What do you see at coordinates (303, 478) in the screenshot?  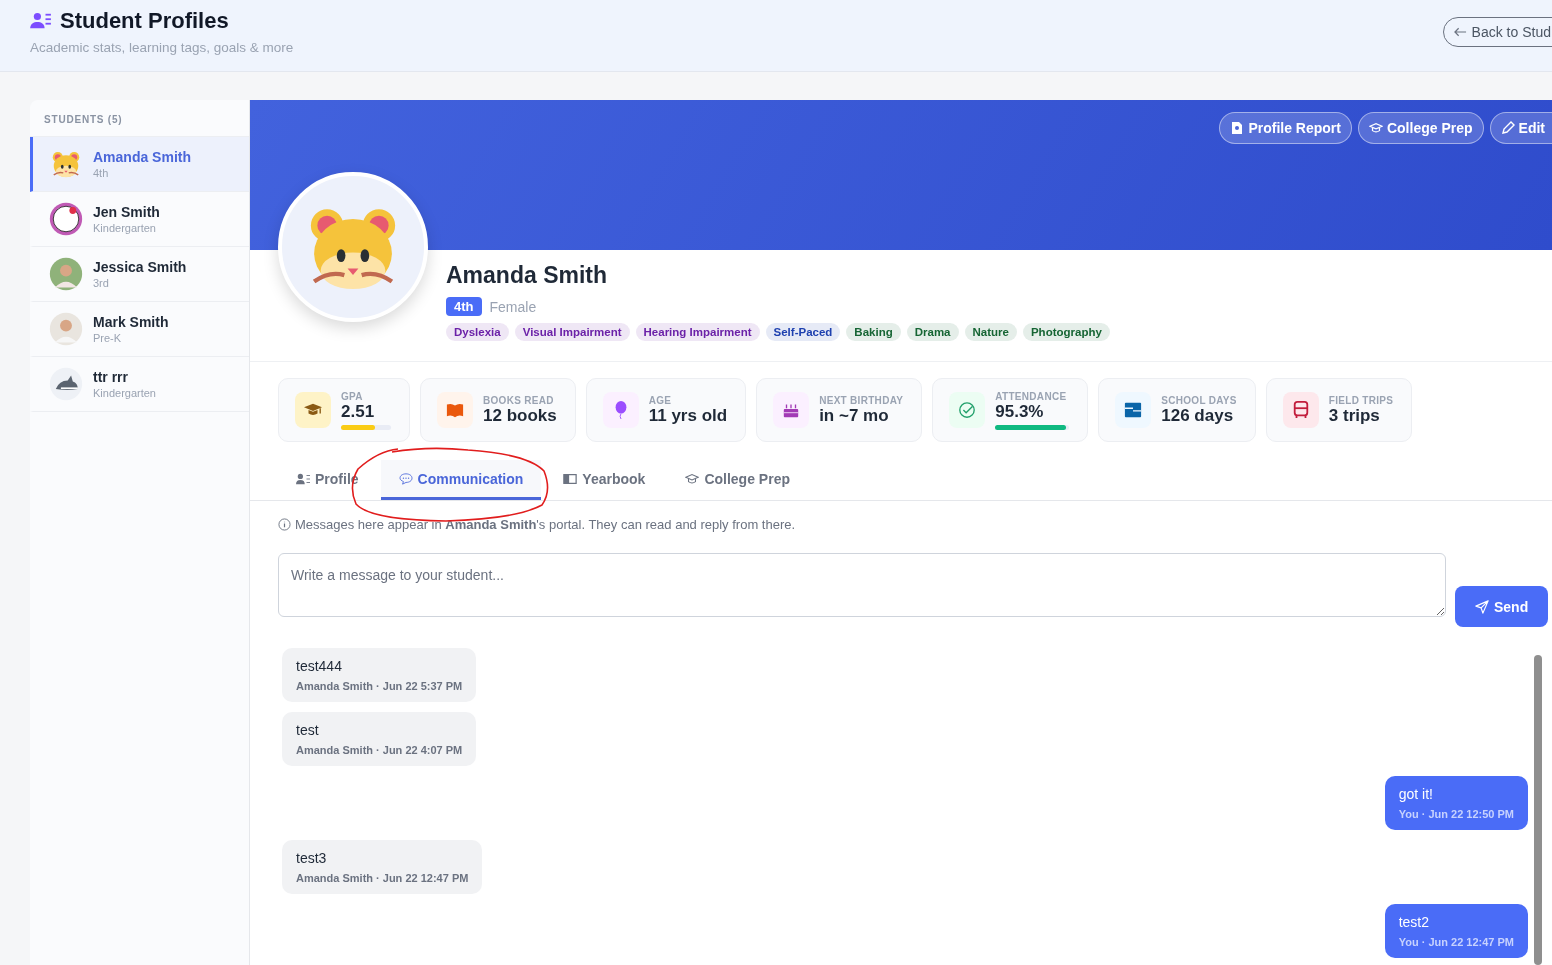 I see `person-list-icon` at bounding box center [303, 478].